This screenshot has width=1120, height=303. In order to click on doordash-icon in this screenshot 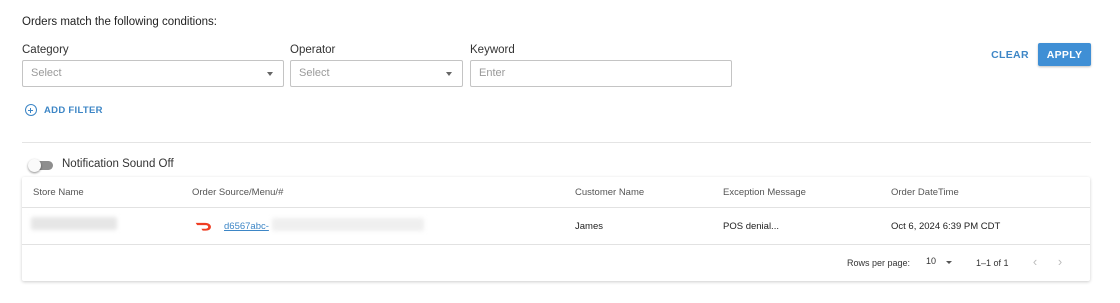, I will do `click(203, 226)`.